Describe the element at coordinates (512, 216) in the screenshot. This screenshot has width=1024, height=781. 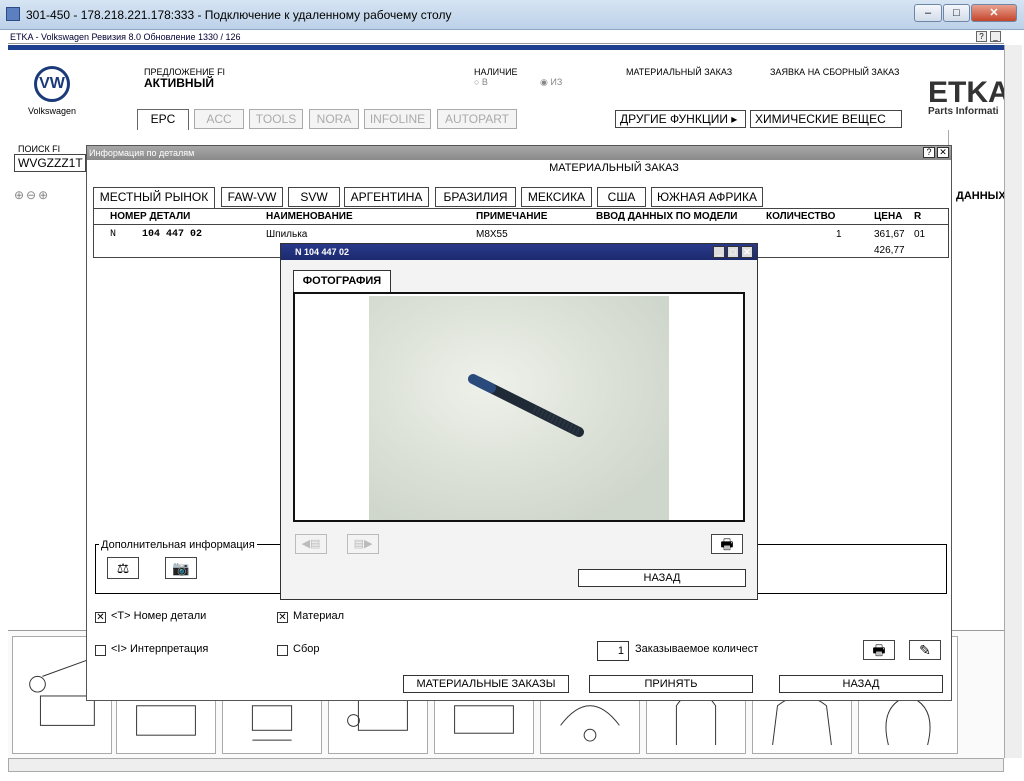
I see `col-note: ПРИМЕЧАНИЕ` at that location.